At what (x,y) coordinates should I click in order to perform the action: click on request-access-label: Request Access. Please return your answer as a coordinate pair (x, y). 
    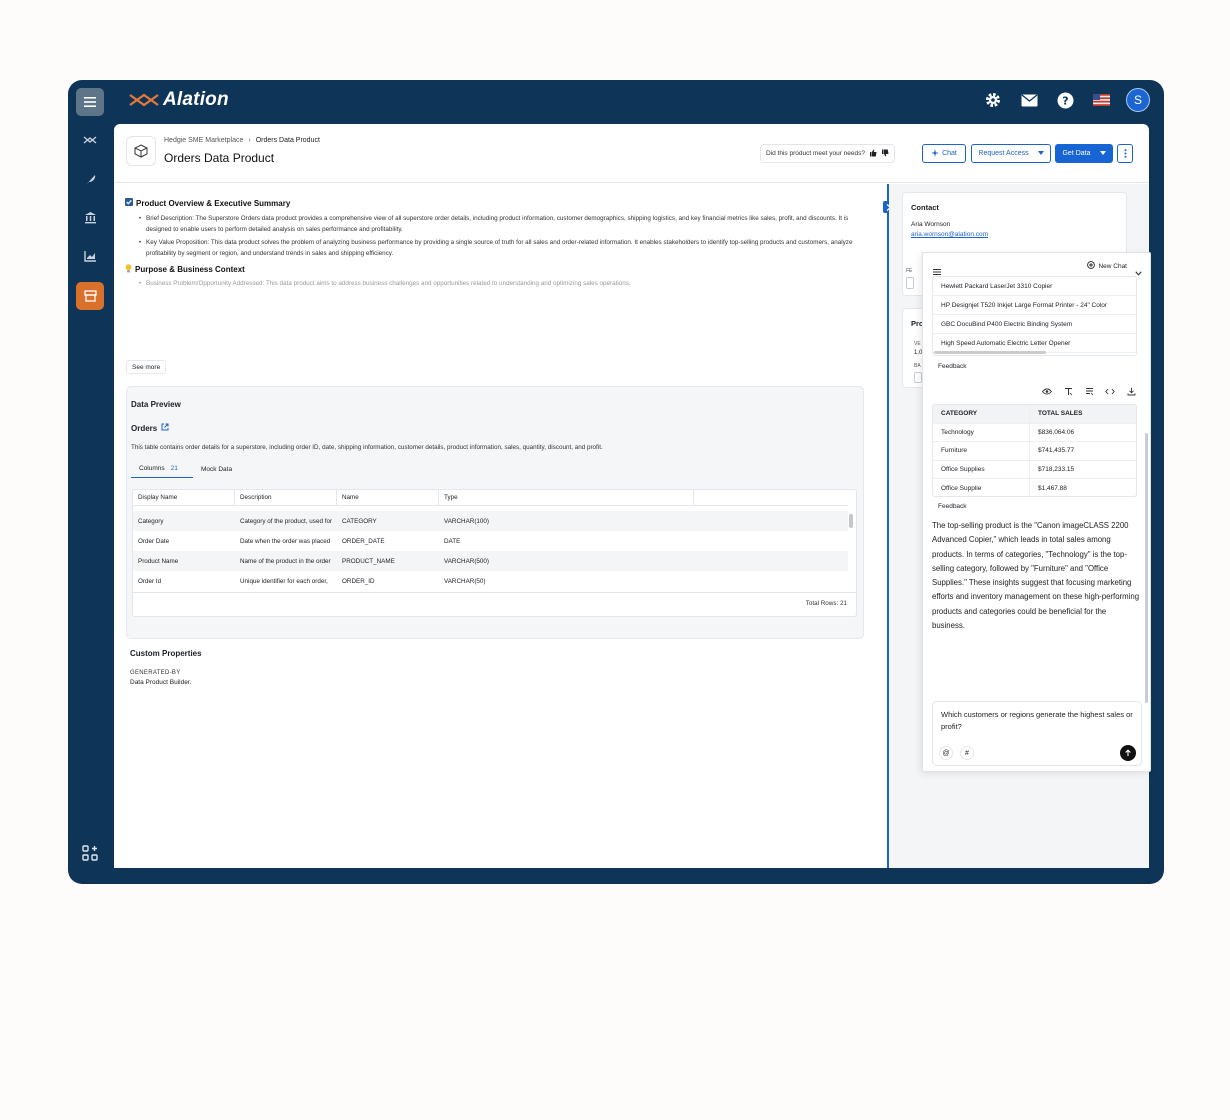
    Looking at the image, I should click on (1003, 153).